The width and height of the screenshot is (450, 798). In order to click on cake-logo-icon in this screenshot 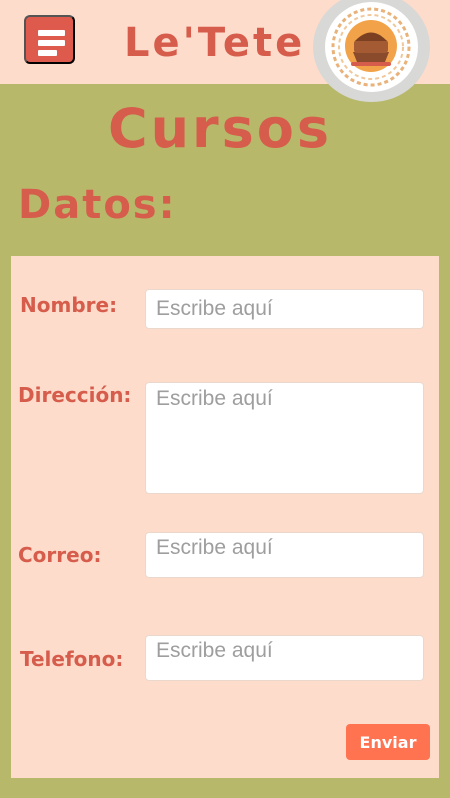, I will do `click(371, 47)`.